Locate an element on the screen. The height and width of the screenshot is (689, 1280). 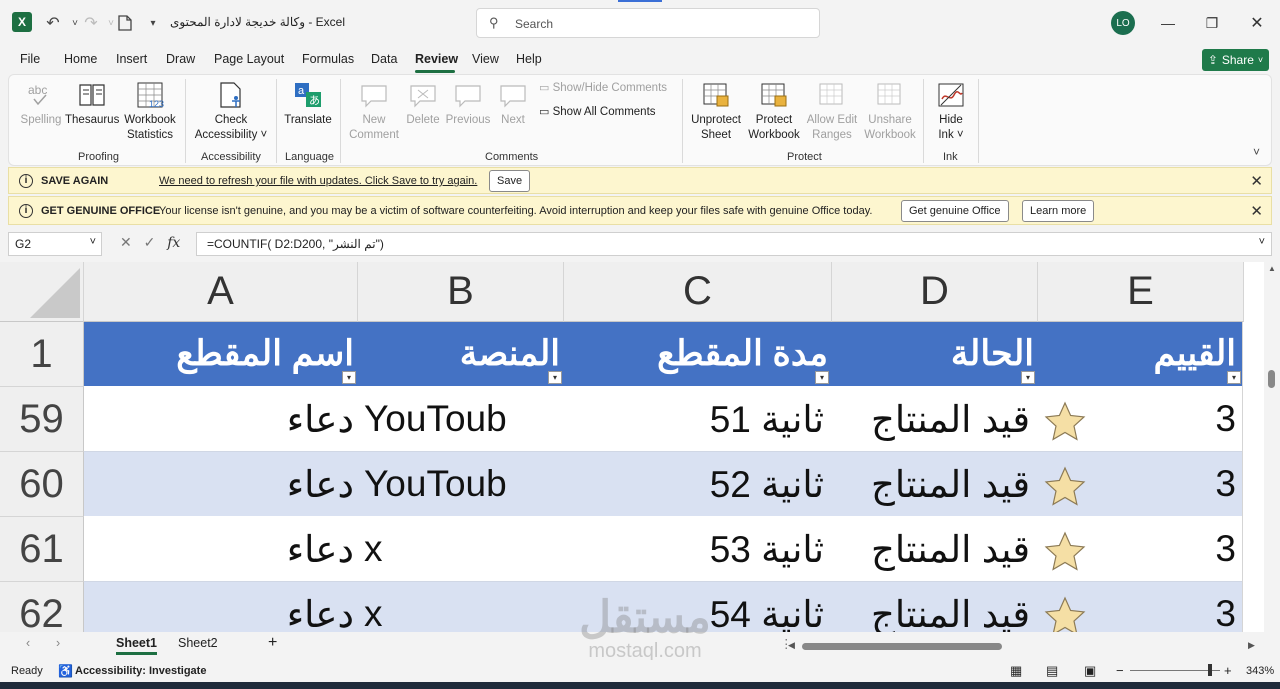
cell-c: ثانية 53 is located at coordinates (694, 549).